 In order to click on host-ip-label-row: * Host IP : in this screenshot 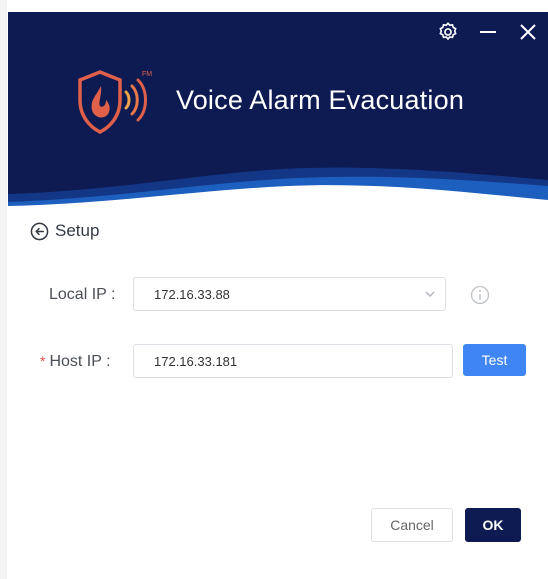, I will do `click(75, 362)`.